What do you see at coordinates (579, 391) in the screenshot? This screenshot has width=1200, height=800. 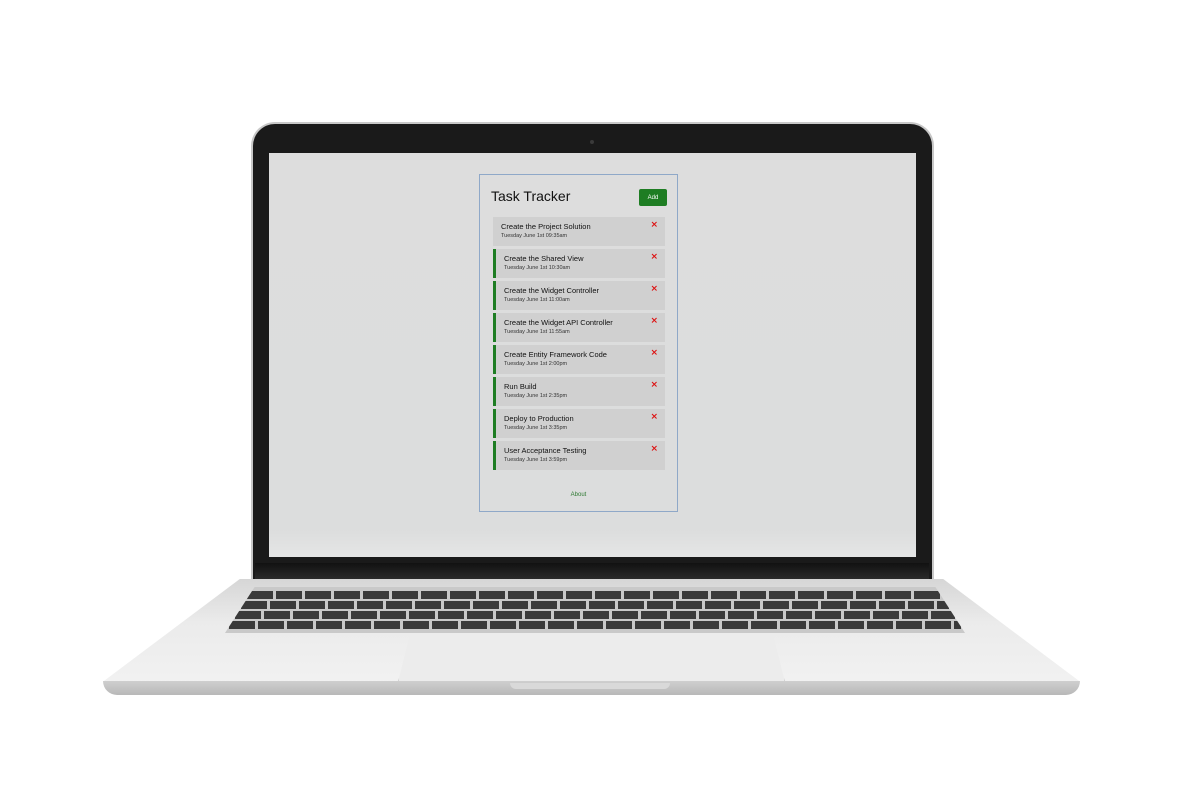 I see `task-item: Run Build Tuesday June 1st 2:35pm ×` at bounding box center [579, 391].